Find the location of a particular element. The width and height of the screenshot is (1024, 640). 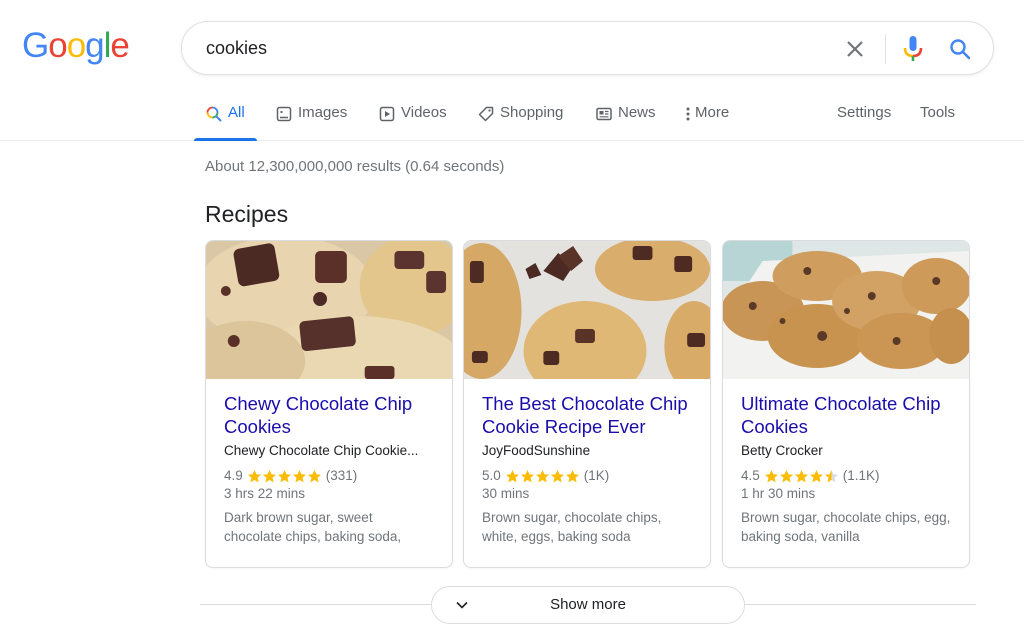

review-count: (1K) is located at coordinates (596, 475).